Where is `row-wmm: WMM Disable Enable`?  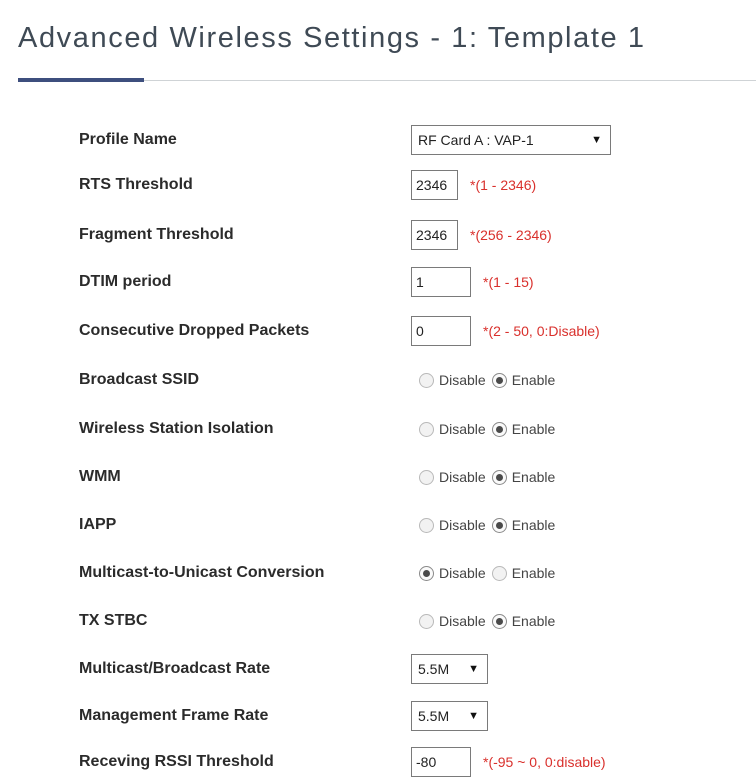 row-wmm: WMM Disable Enable is located at coordinates (378, 477).